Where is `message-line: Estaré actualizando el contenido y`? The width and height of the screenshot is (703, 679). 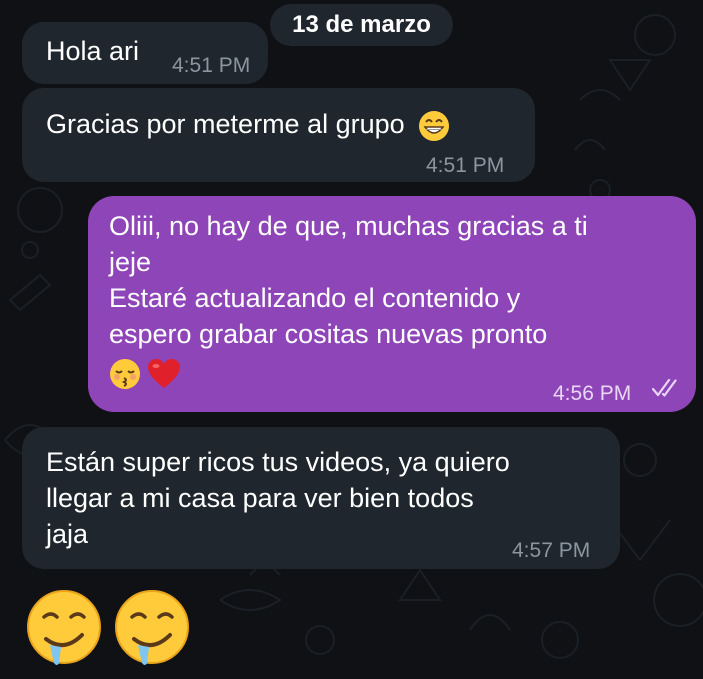
message-line: Estaré actualizando el contenido y is located at coordinates (315, 298).